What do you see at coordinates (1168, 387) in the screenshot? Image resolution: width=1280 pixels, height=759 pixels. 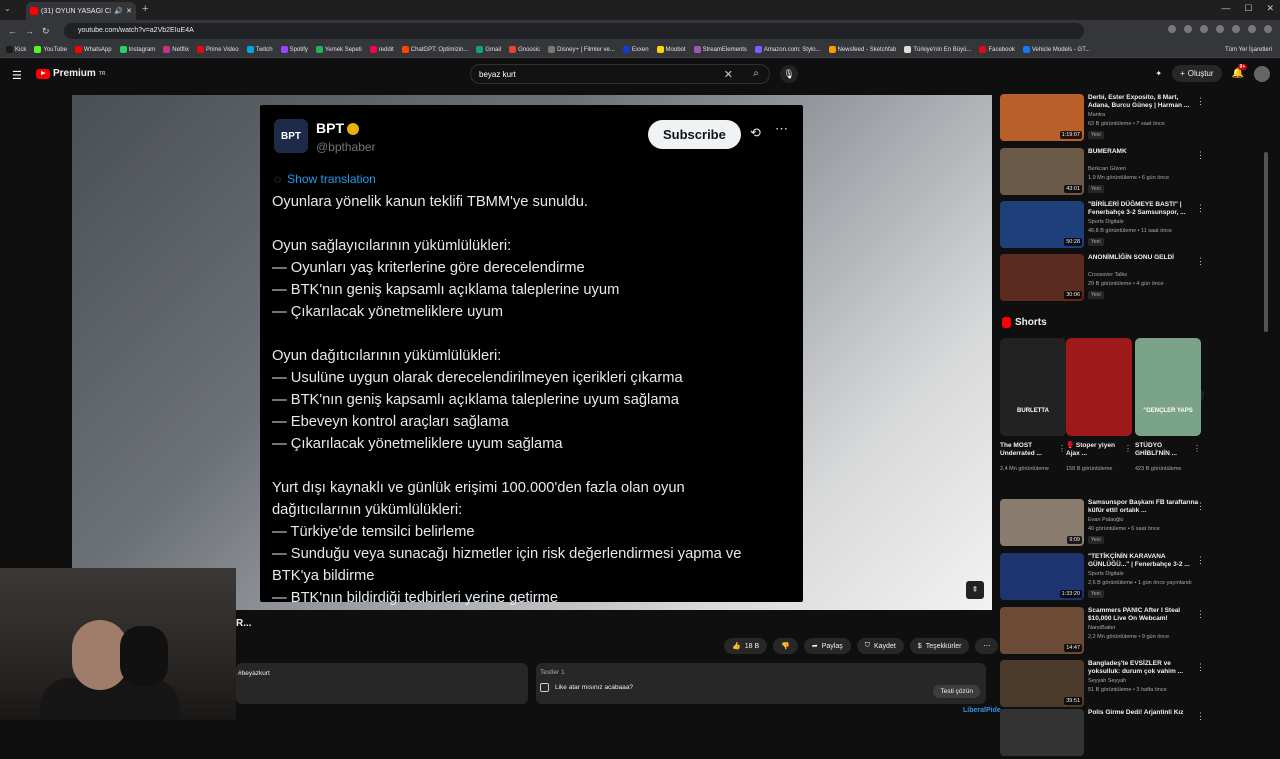 I see `short-thumbnail: "GENÇLER YAPS` at bounding box center [1168, 387].